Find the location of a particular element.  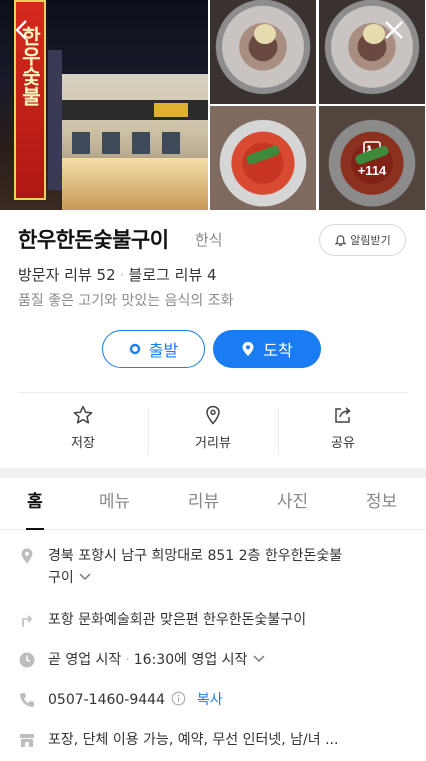

tab-home: 홈 is located at coordinates (35, 504).